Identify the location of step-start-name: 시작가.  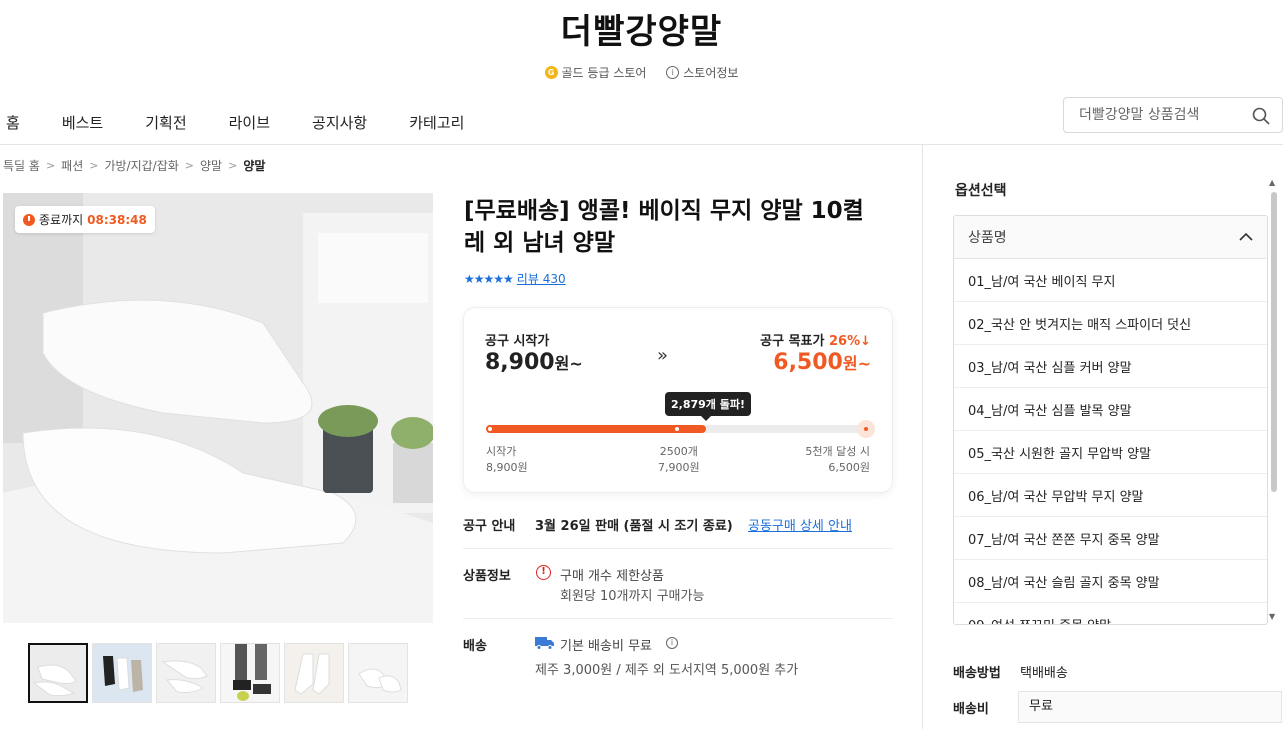
(501, 451).